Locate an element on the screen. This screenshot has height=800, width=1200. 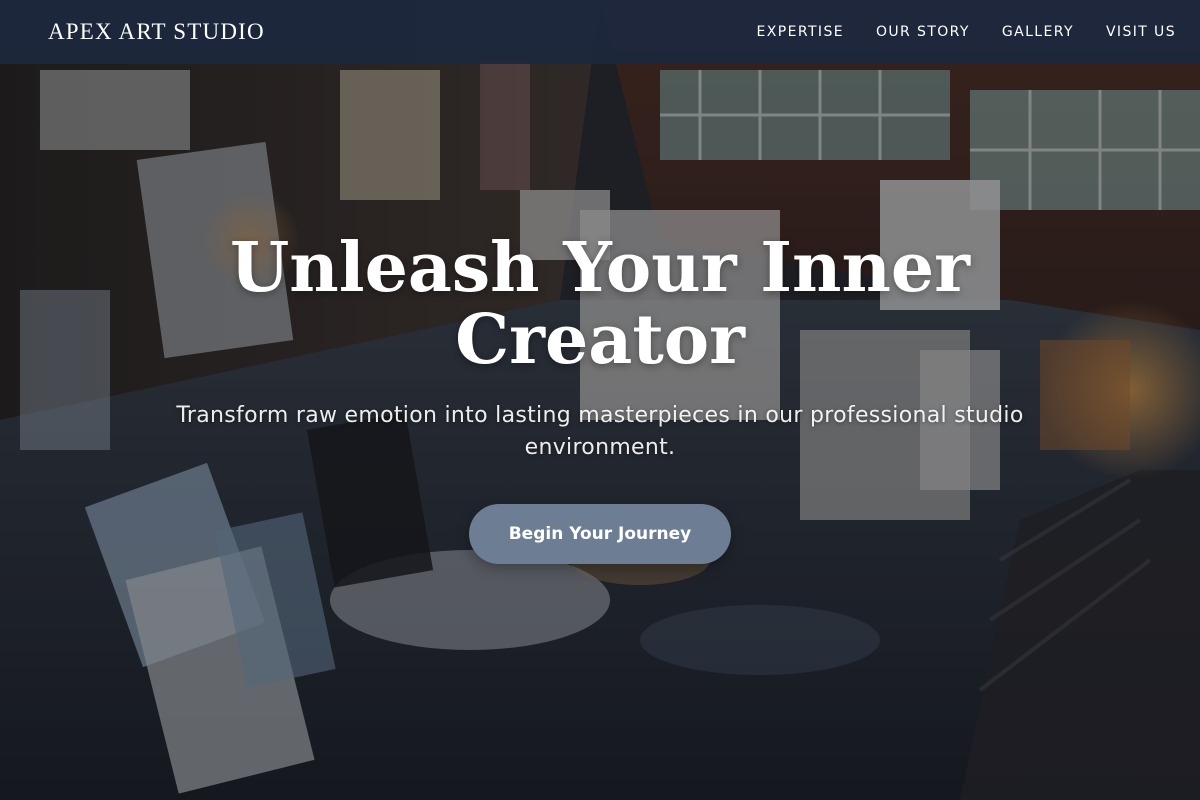
nav-link-visit-us: VISIT US is located at coordinates (1141, 32).